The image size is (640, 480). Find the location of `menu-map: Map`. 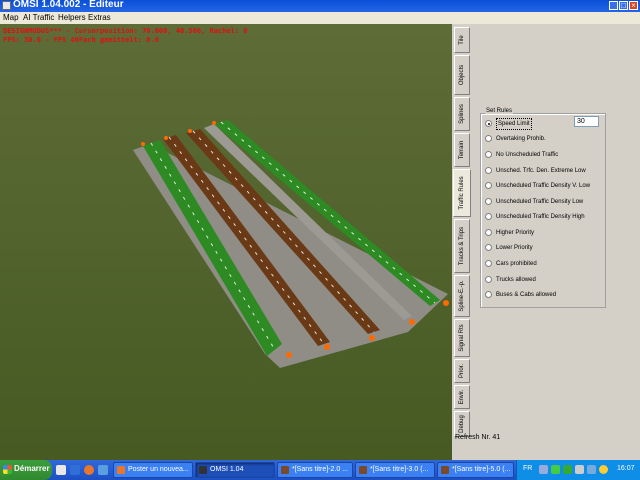

menu-map: Map is located at coordinates (11, 18).